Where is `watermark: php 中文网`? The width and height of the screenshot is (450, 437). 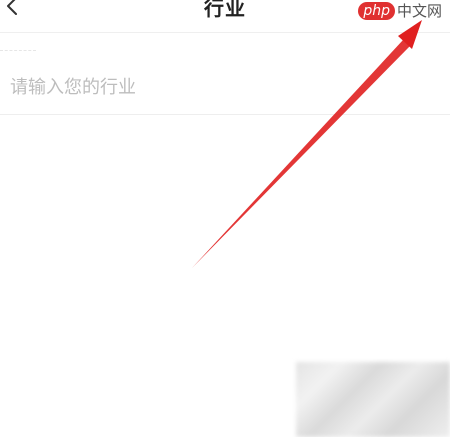
watermark: php 中文网 is located at coordinates (400, 11).